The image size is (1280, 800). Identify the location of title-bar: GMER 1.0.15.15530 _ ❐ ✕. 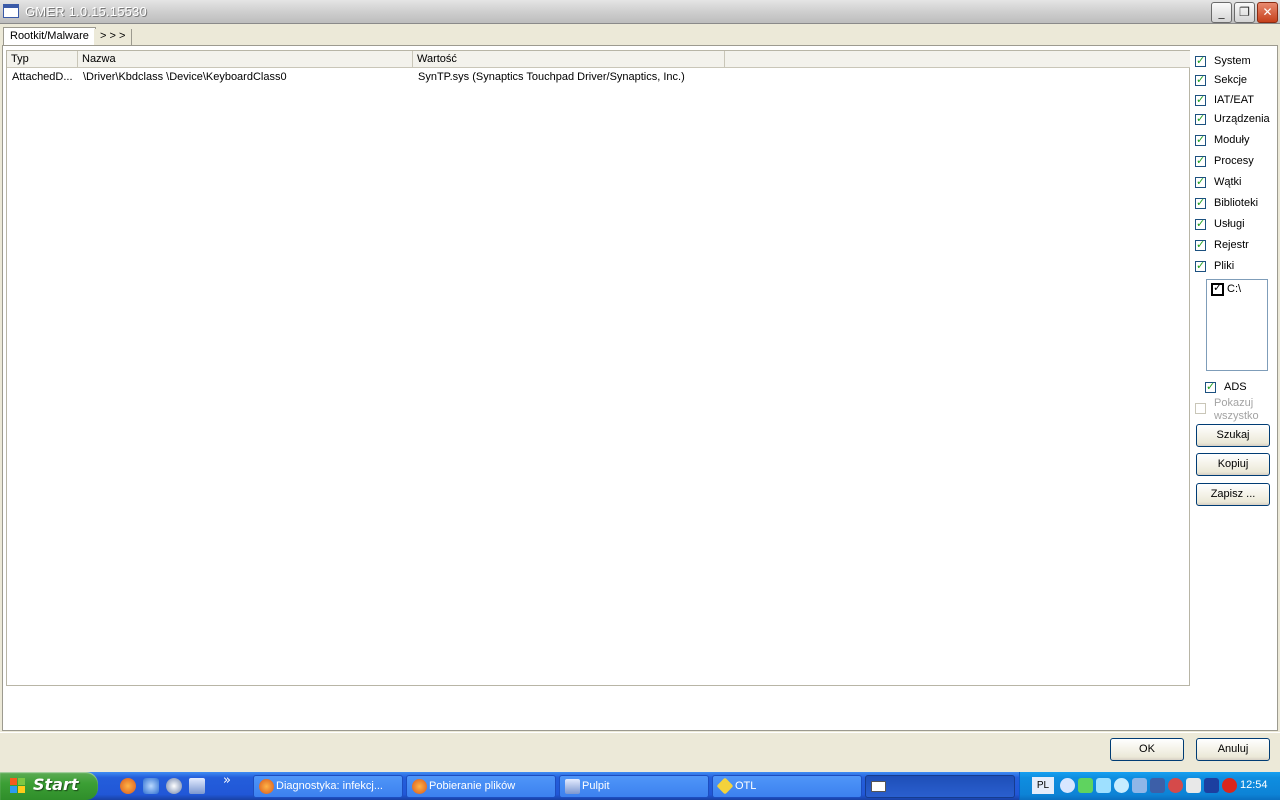
(640, 12).